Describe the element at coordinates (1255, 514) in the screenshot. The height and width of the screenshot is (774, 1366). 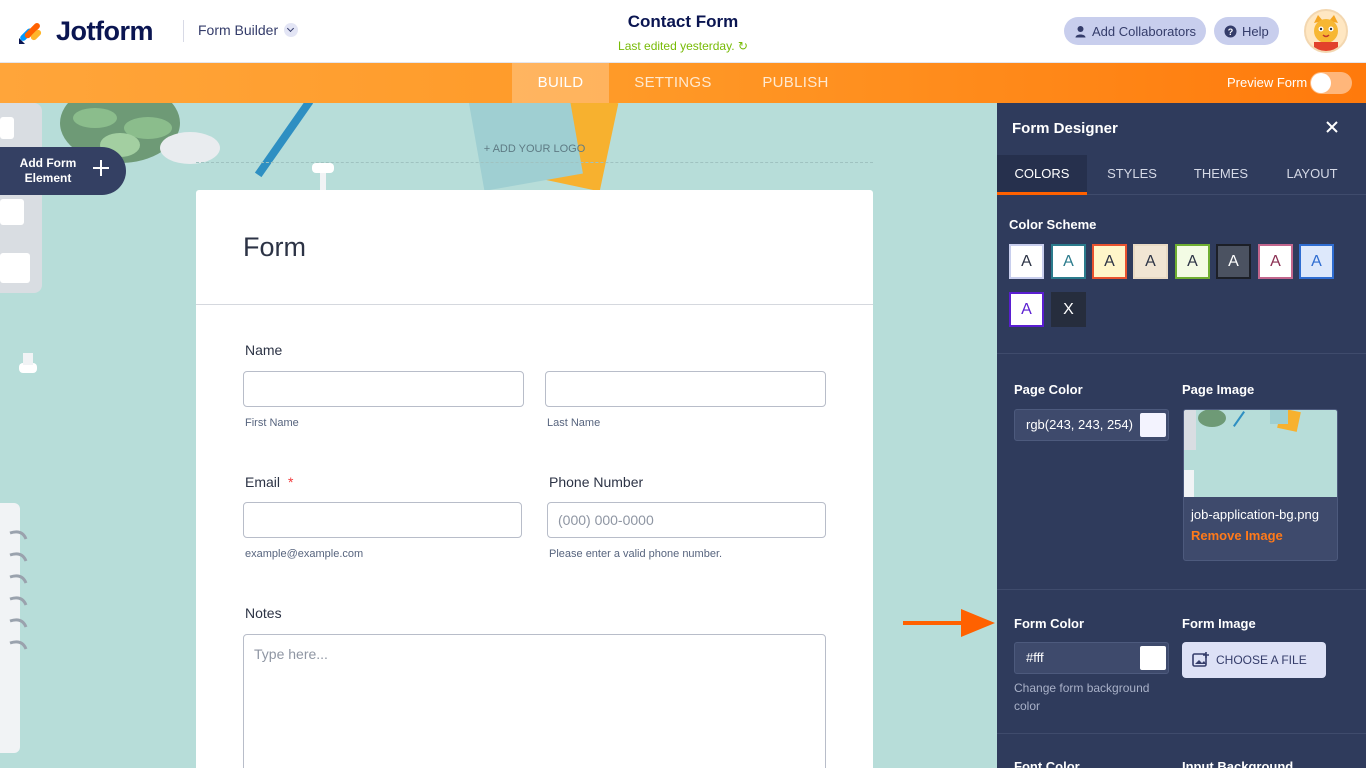
I see `page-image-filename: job-application-bg.png` at that location.